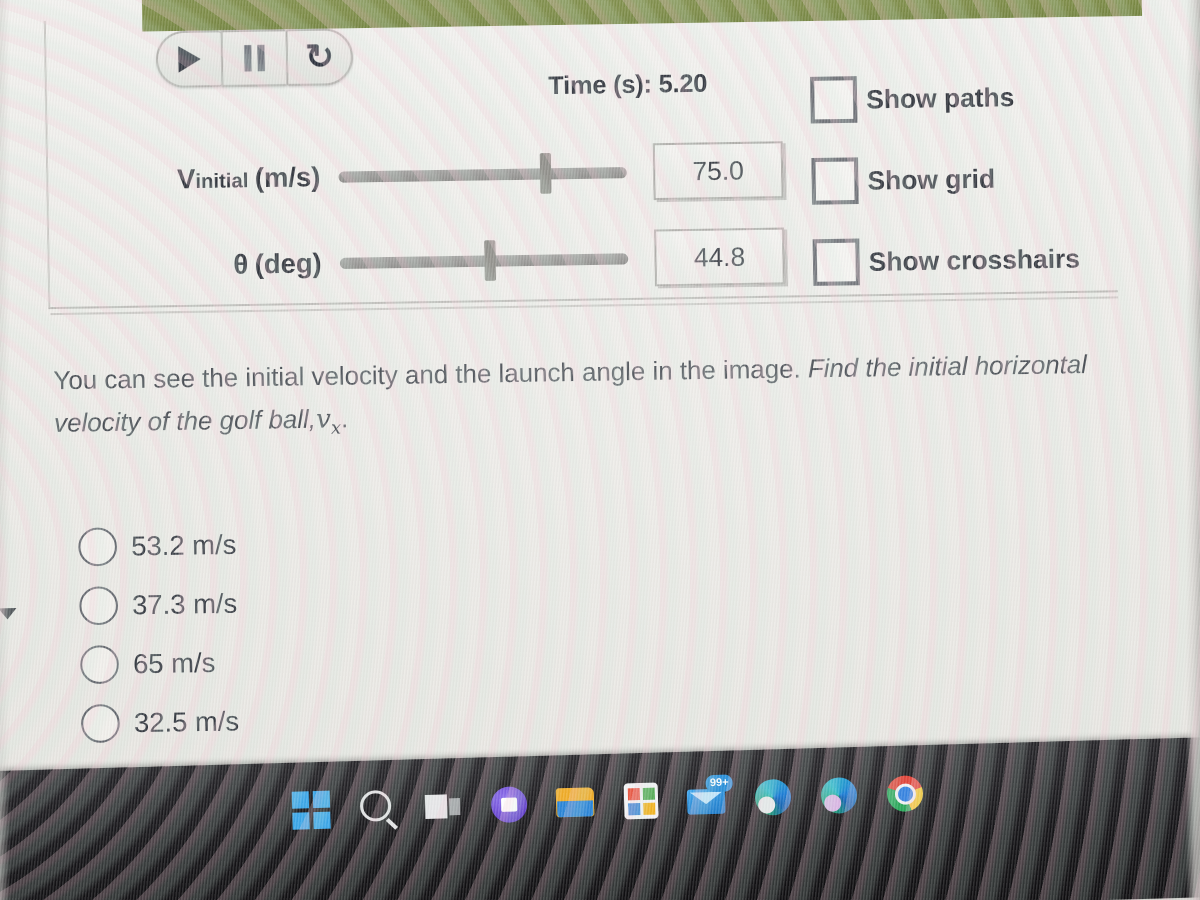  What do you see at coordinates (241, 264) in the screenshot?
I see `slider-label-theta-main: θ` at bounding box center [241, 264].